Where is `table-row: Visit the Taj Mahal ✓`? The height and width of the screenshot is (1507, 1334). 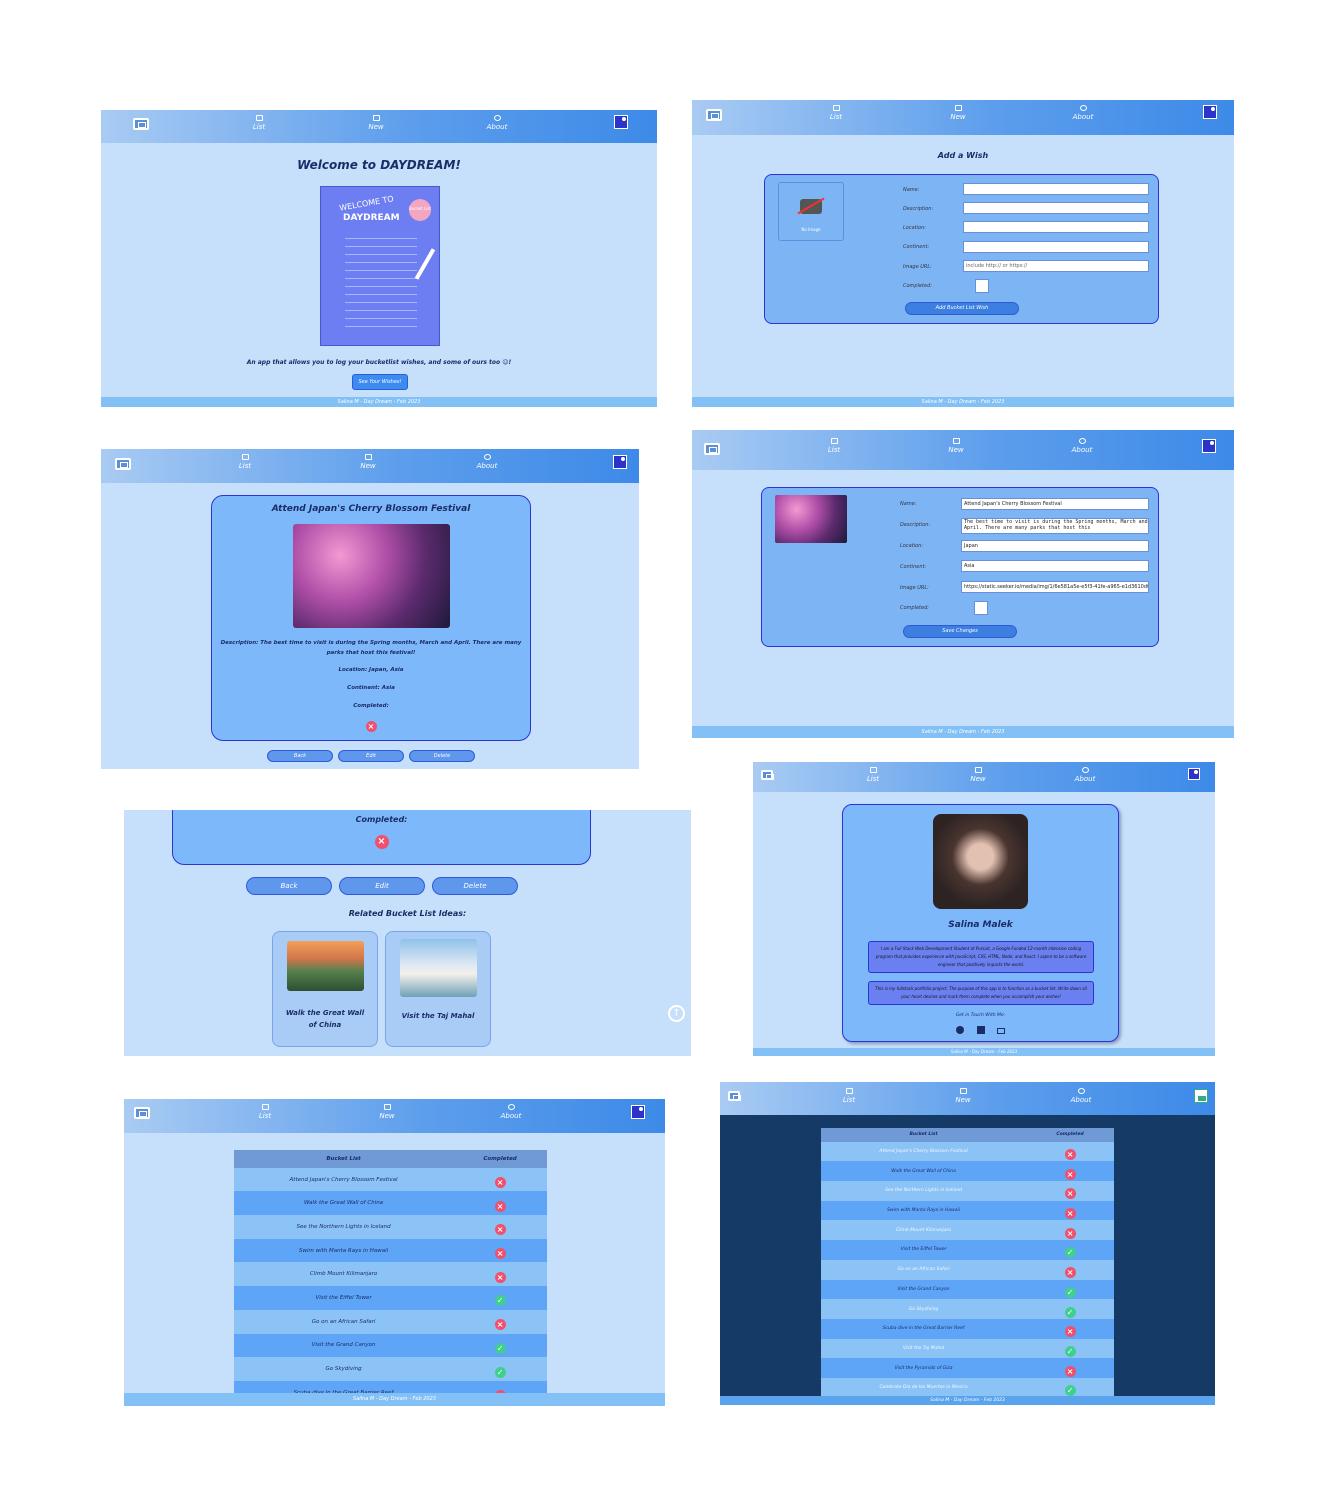 table-row: Visit the Taj Mahal ✓ is located at coordinates (967, 1348).